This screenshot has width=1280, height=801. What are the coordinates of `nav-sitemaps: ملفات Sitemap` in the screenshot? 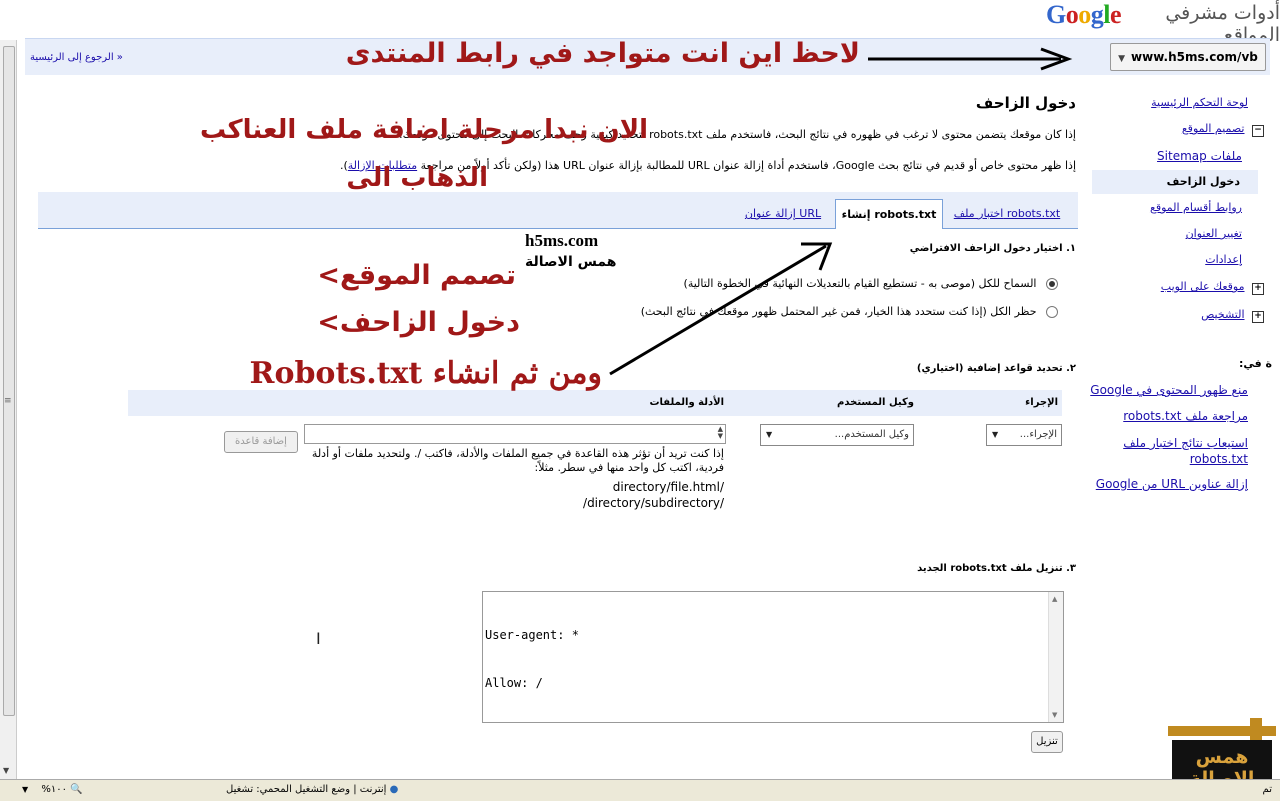 It's located at (1199, 156).